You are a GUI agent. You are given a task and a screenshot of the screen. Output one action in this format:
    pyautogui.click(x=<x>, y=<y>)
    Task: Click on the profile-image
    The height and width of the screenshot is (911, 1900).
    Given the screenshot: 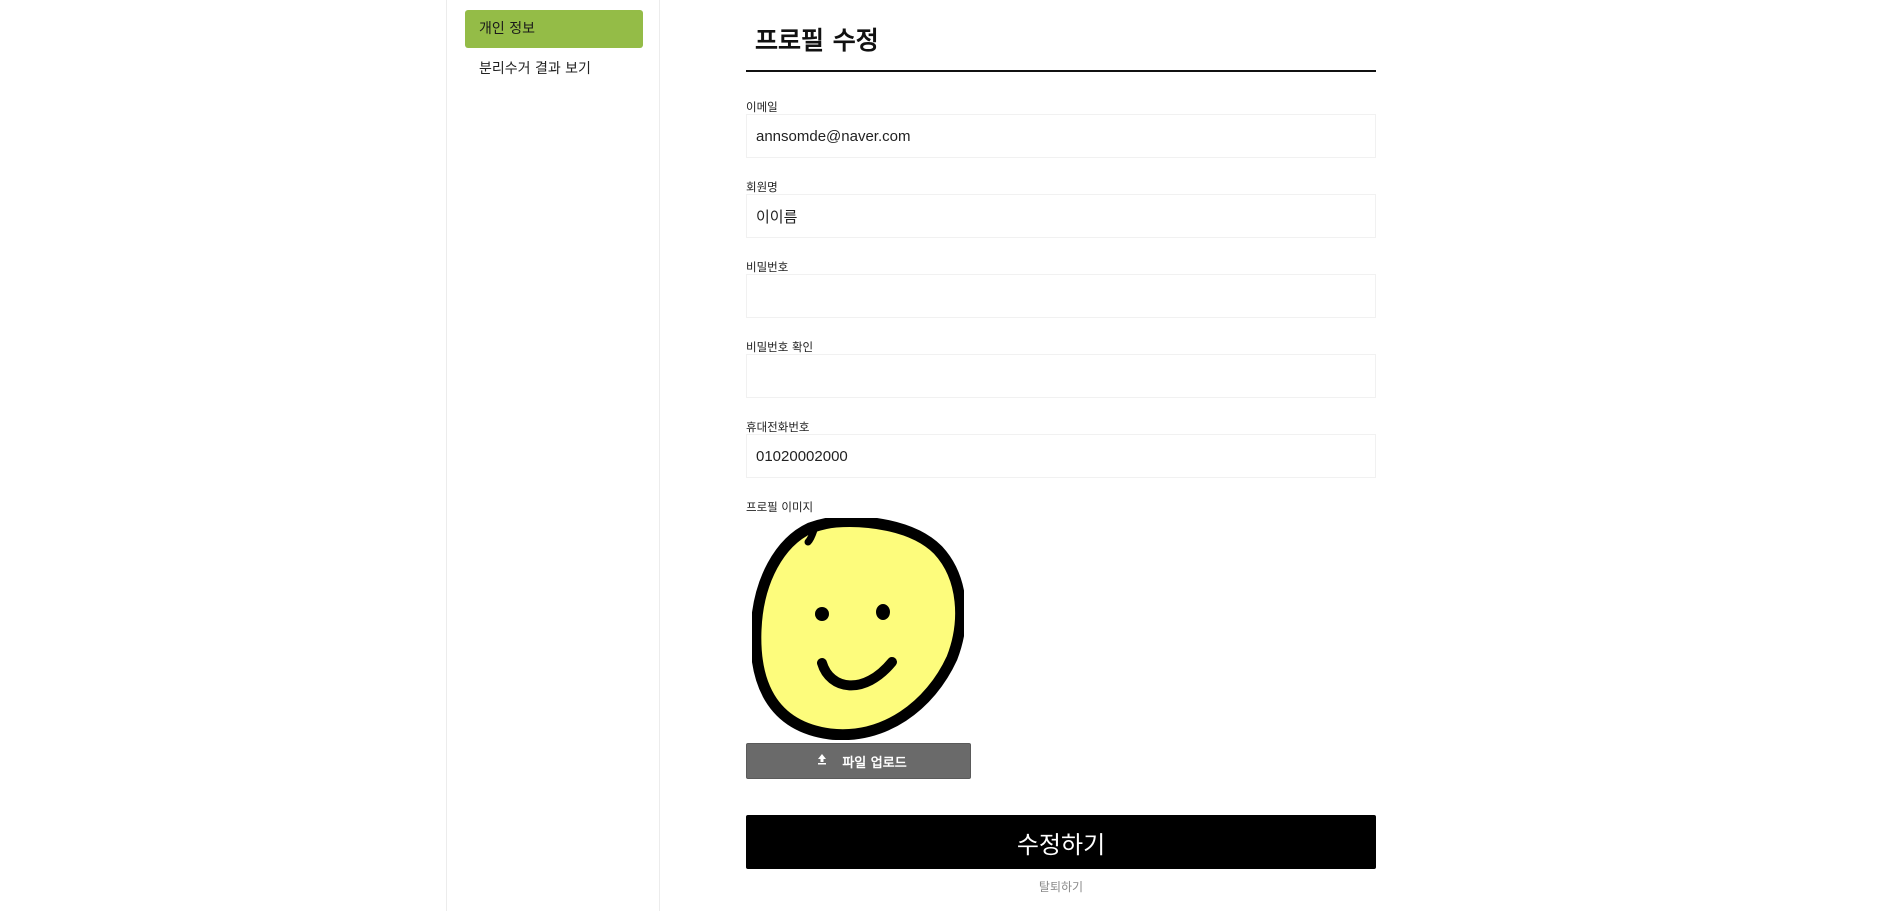 What is the action you would take?
    pyautogui.click(x=858, y=628)
    